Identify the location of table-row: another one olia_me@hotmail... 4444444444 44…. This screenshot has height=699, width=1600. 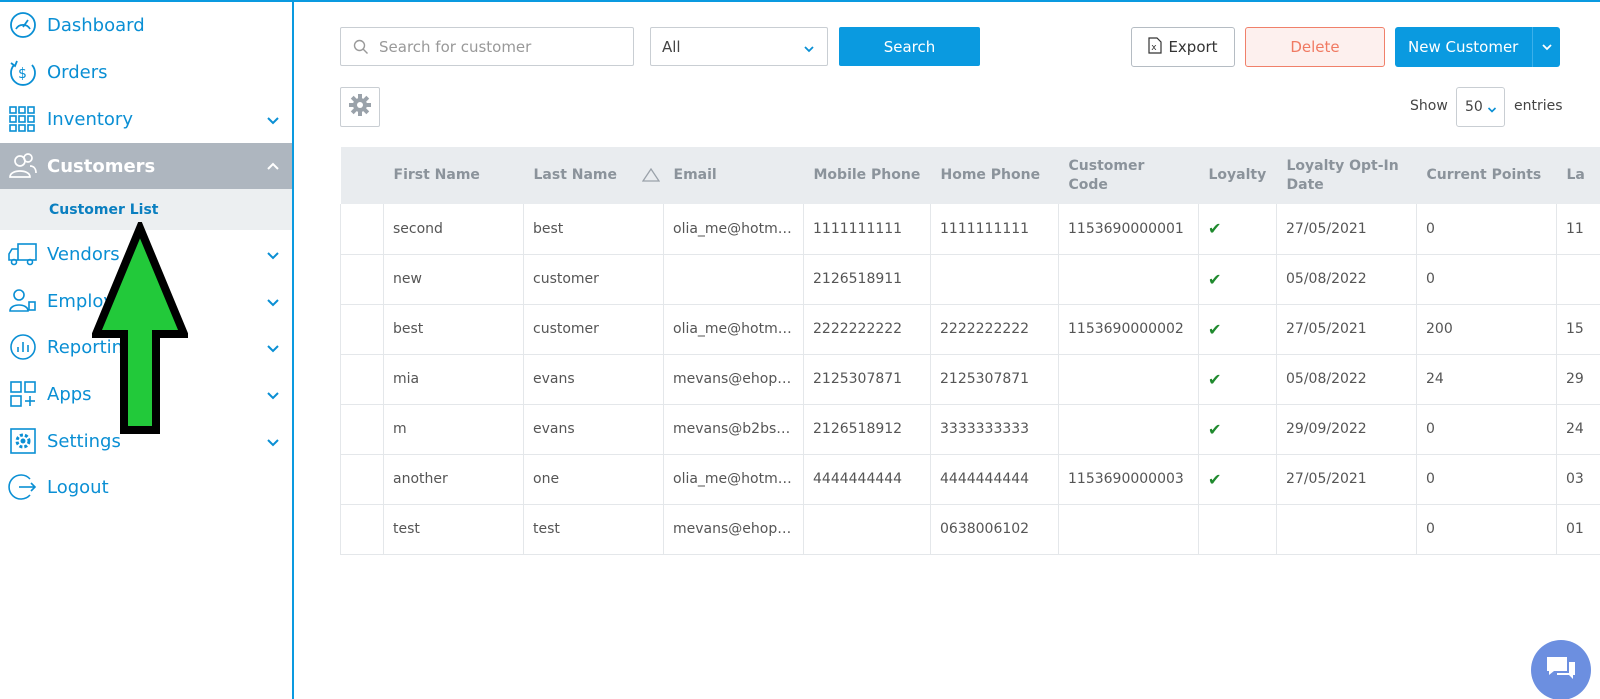
(970, 479).